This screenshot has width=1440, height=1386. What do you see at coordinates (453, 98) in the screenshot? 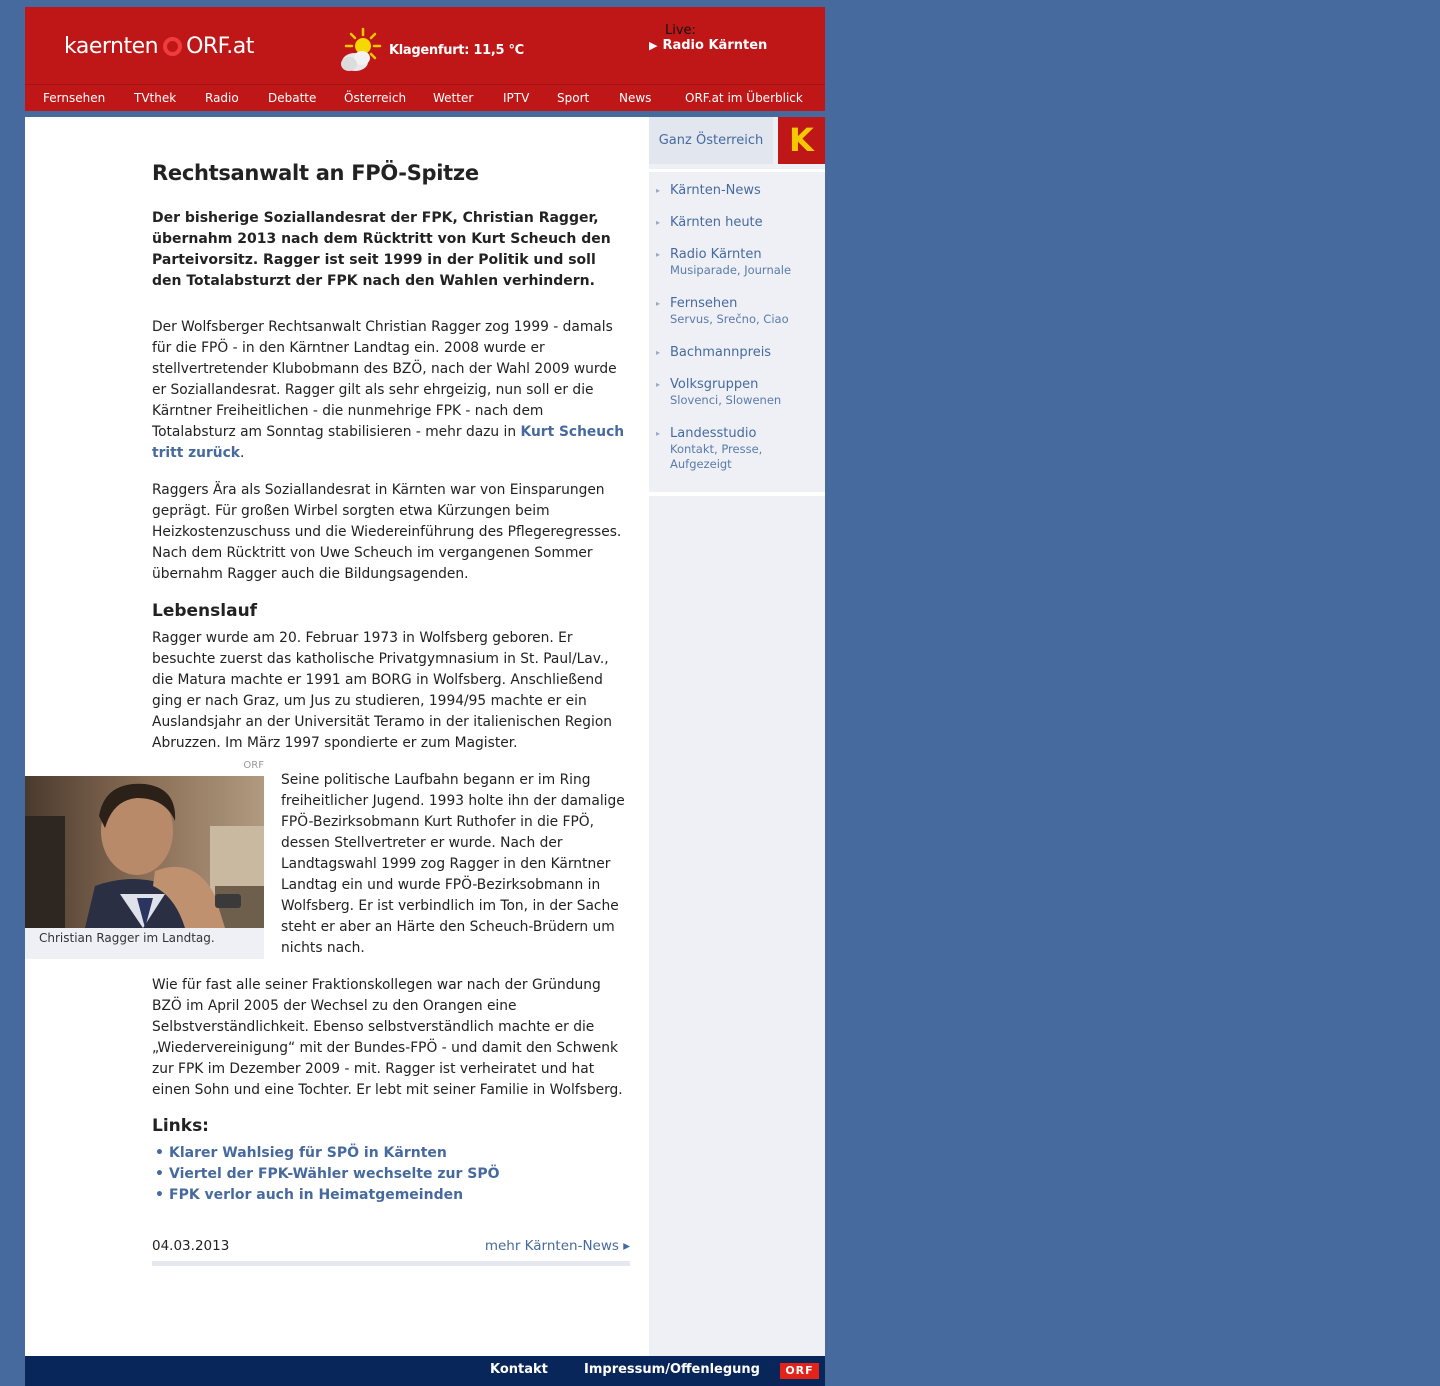
I see `nav-wetter: Wetter` at bounding box center [453, 98].